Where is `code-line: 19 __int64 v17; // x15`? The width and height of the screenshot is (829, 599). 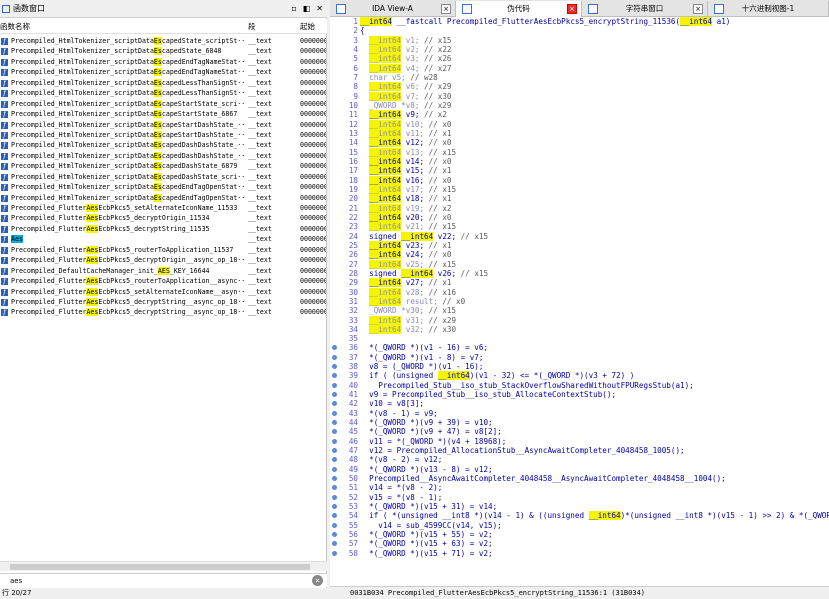 code-line: 19 __int64 v17; // x15 is located at coordinates (579, 189).